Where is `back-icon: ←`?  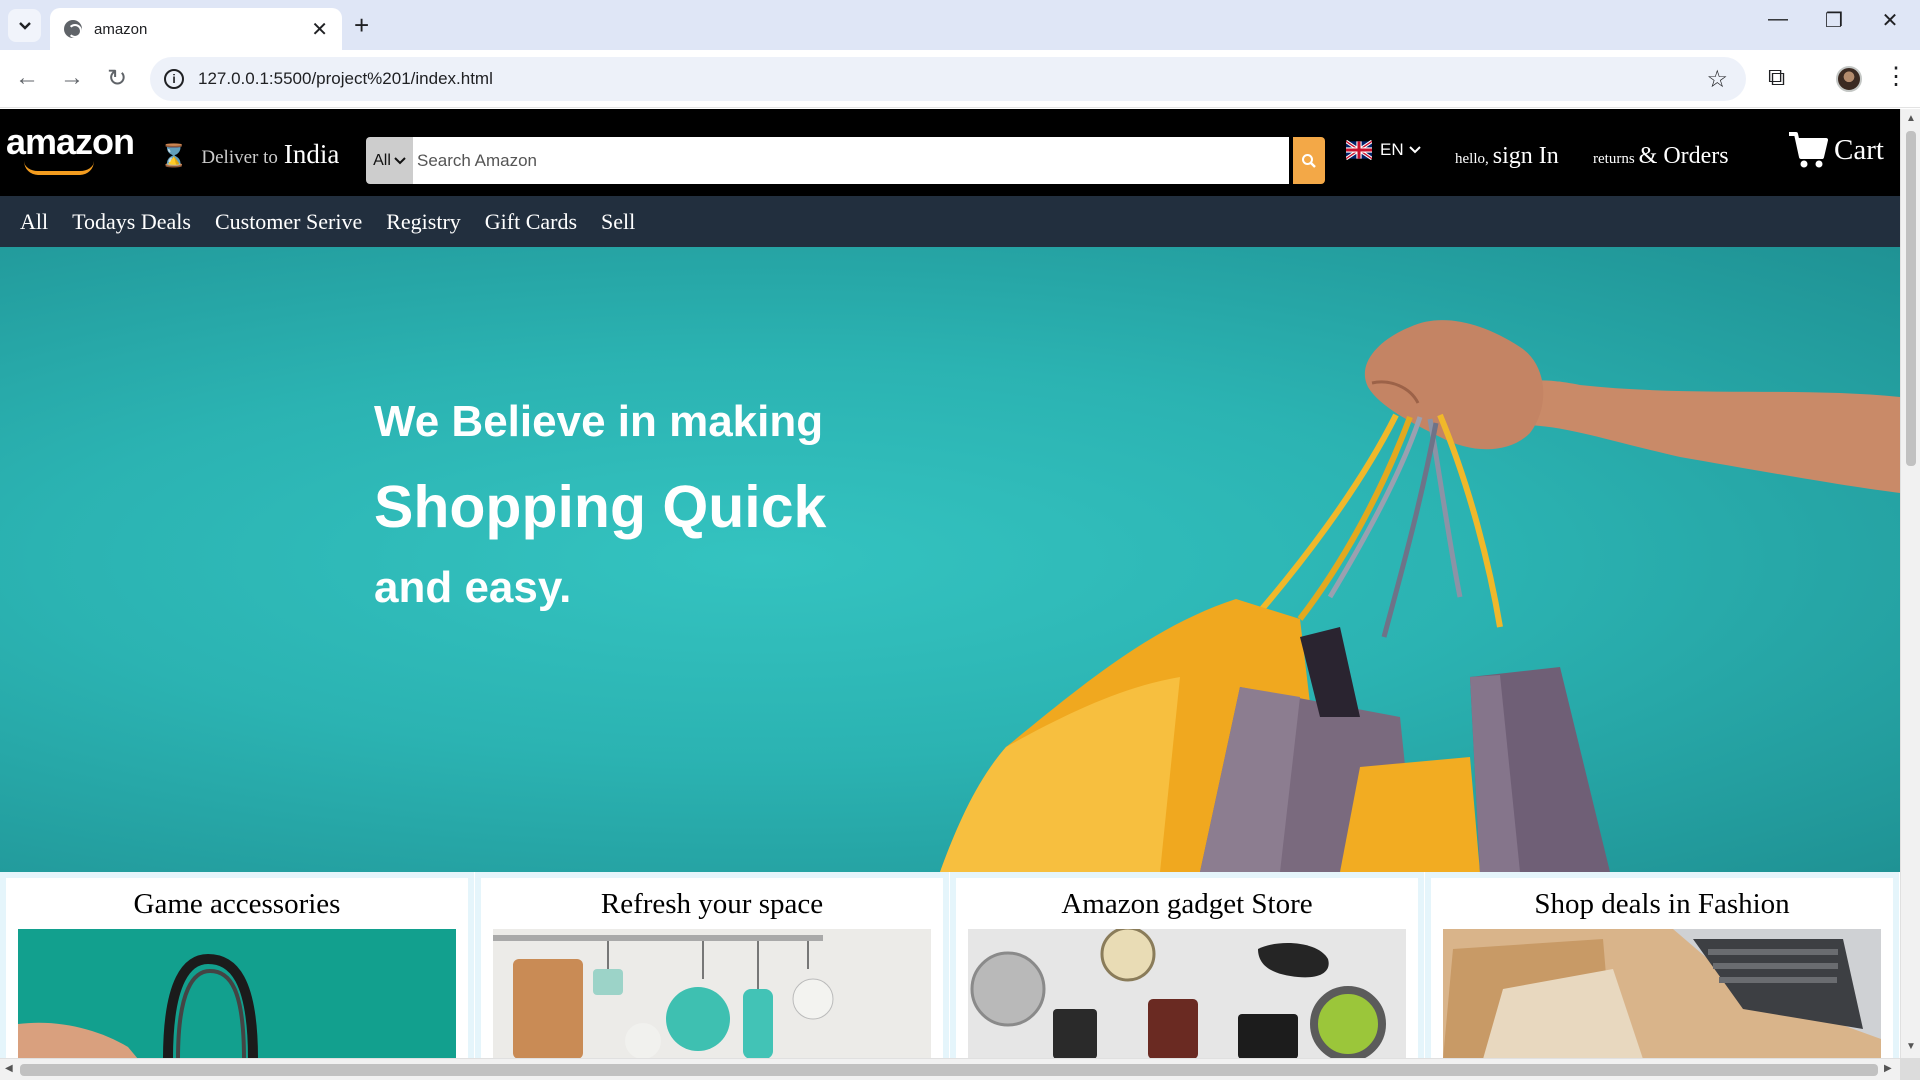
back-icon: ← is located at coordinates (27, 78).